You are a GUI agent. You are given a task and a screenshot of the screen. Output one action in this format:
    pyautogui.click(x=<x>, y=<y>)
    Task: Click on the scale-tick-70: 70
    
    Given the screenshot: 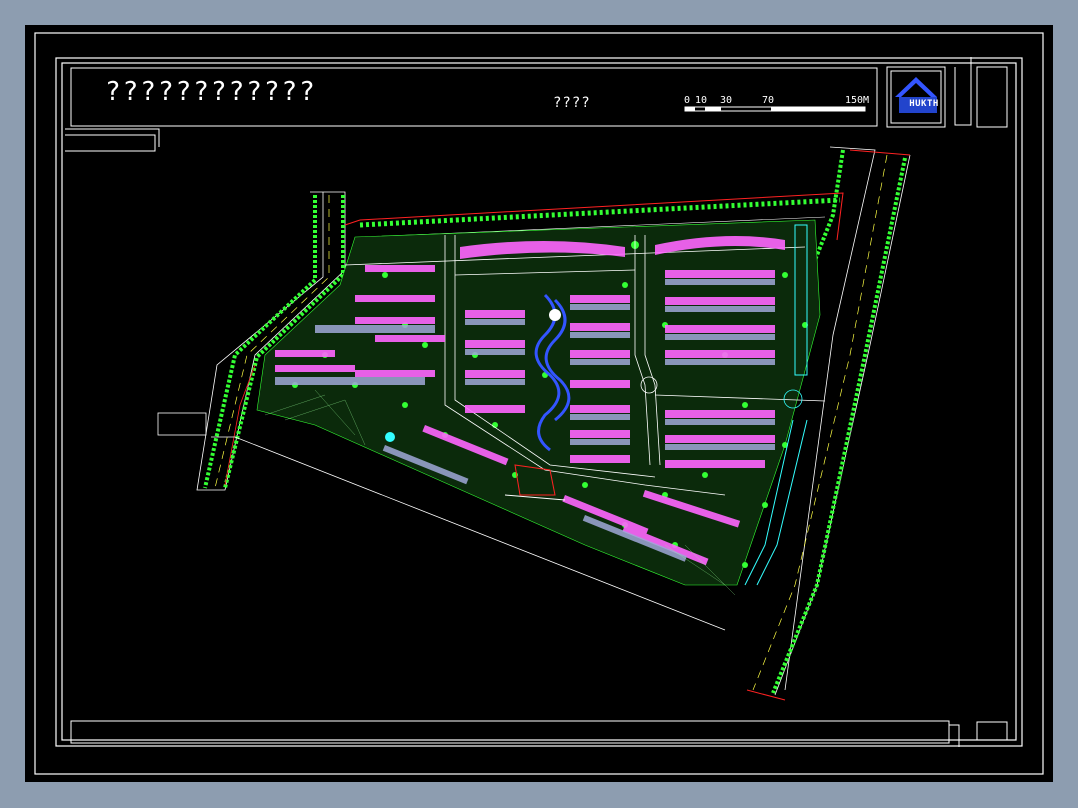 What is the action you would take?
    pyautogui.click(x=768, y=100)
    